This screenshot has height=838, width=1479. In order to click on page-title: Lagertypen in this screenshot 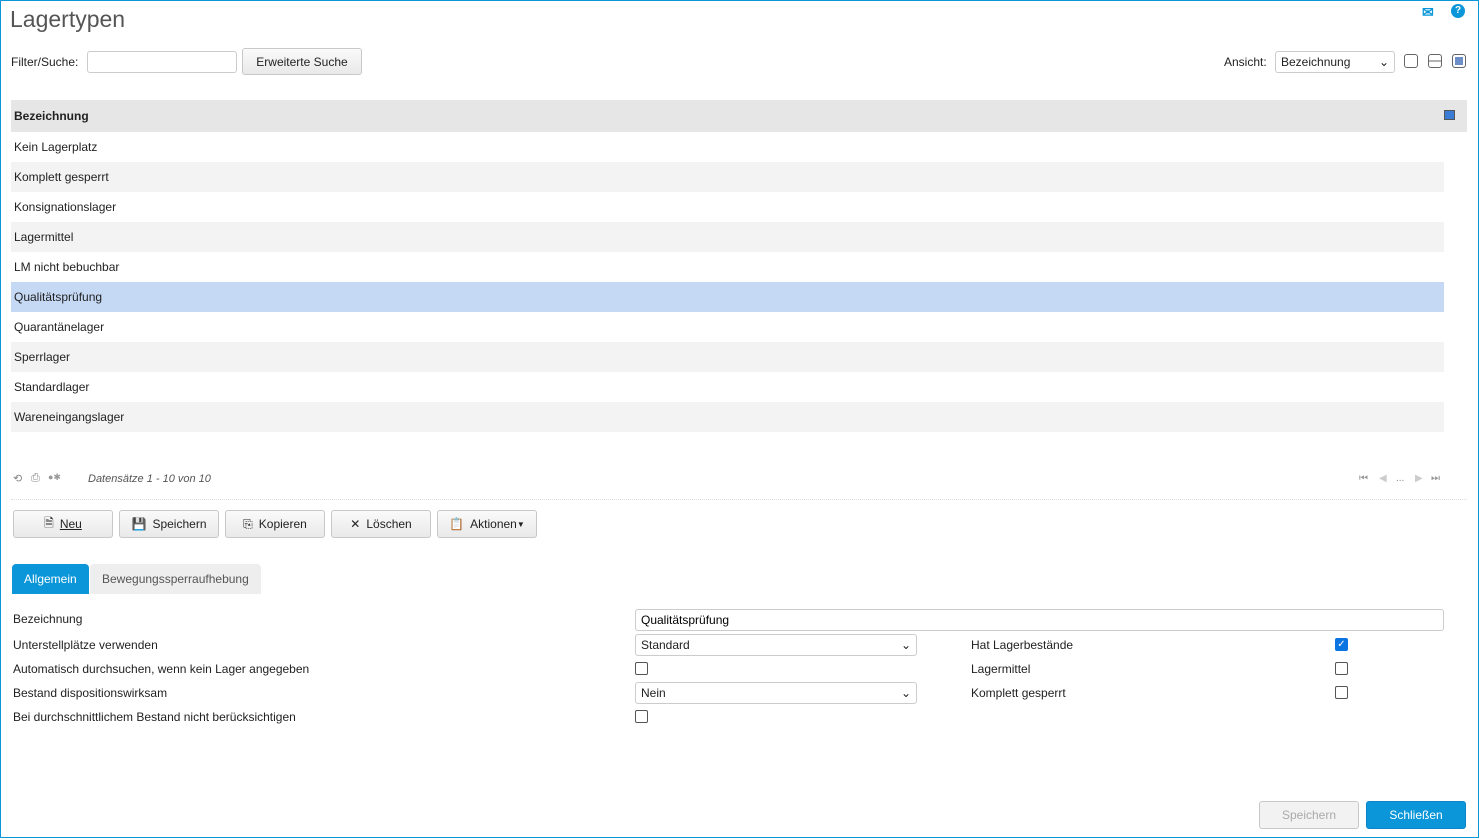, I will do `click(68, 19)`.